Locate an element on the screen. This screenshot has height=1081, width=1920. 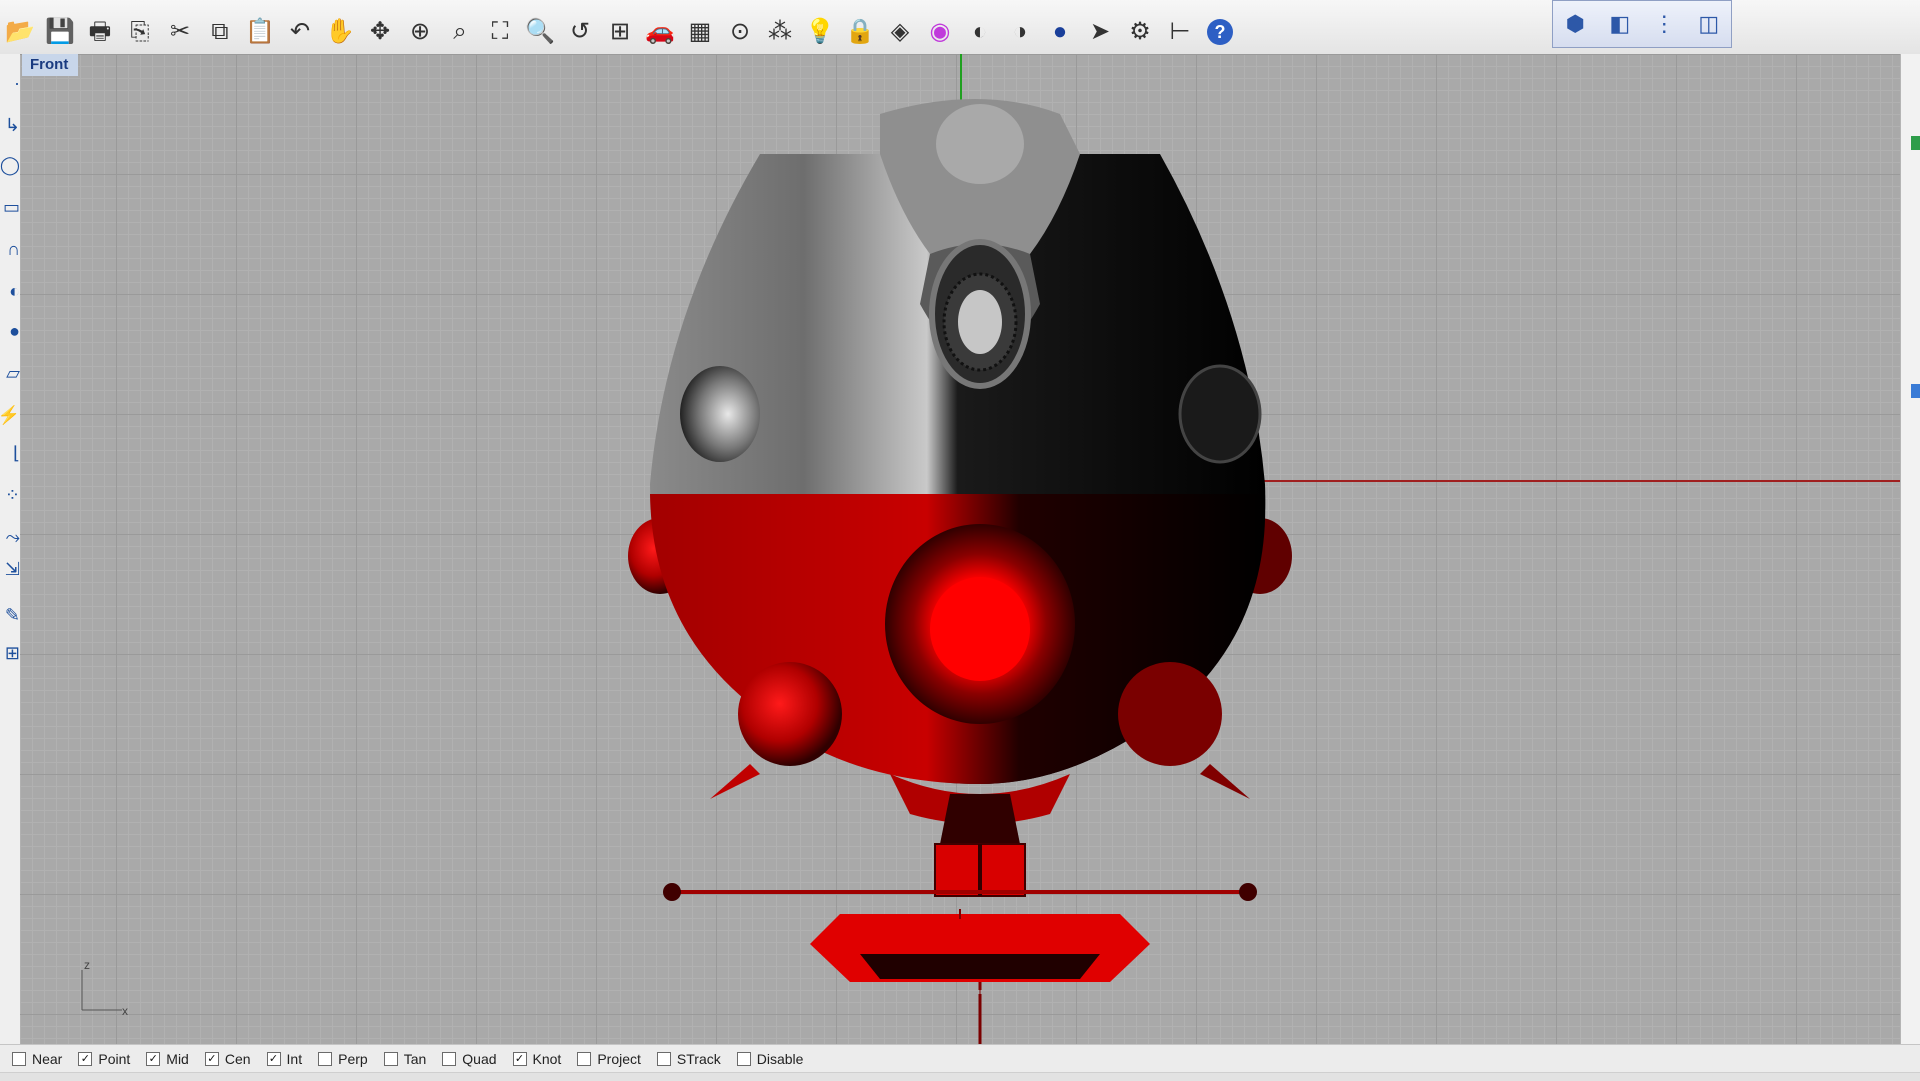
shaded-icon: ◐ is located at coordinates (980, 32).